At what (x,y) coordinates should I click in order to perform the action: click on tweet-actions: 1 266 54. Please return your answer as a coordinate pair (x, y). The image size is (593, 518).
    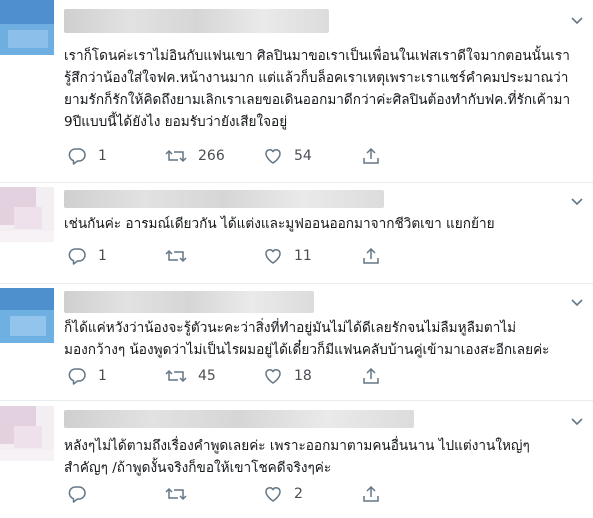
    Looking at the image, I should click on (324, 156).